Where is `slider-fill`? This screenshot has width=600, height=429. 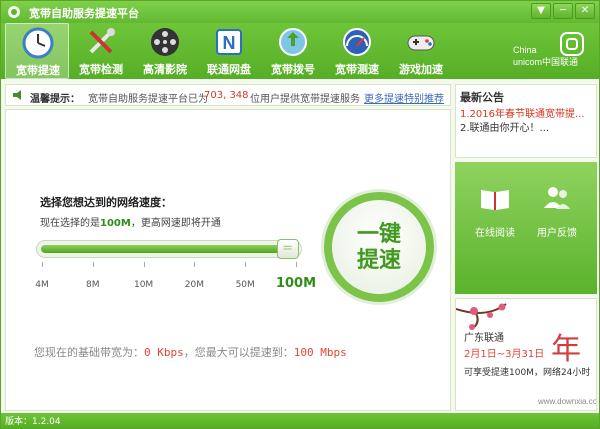 slider-fill is located at coordinates (170, 249).